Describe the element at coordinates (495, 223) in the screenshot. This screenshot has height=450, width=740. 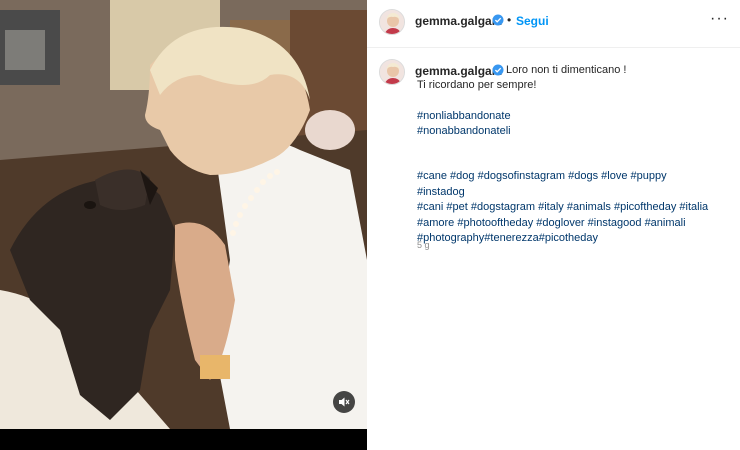
I see `hashtag-link: #photooftheday` at that location.